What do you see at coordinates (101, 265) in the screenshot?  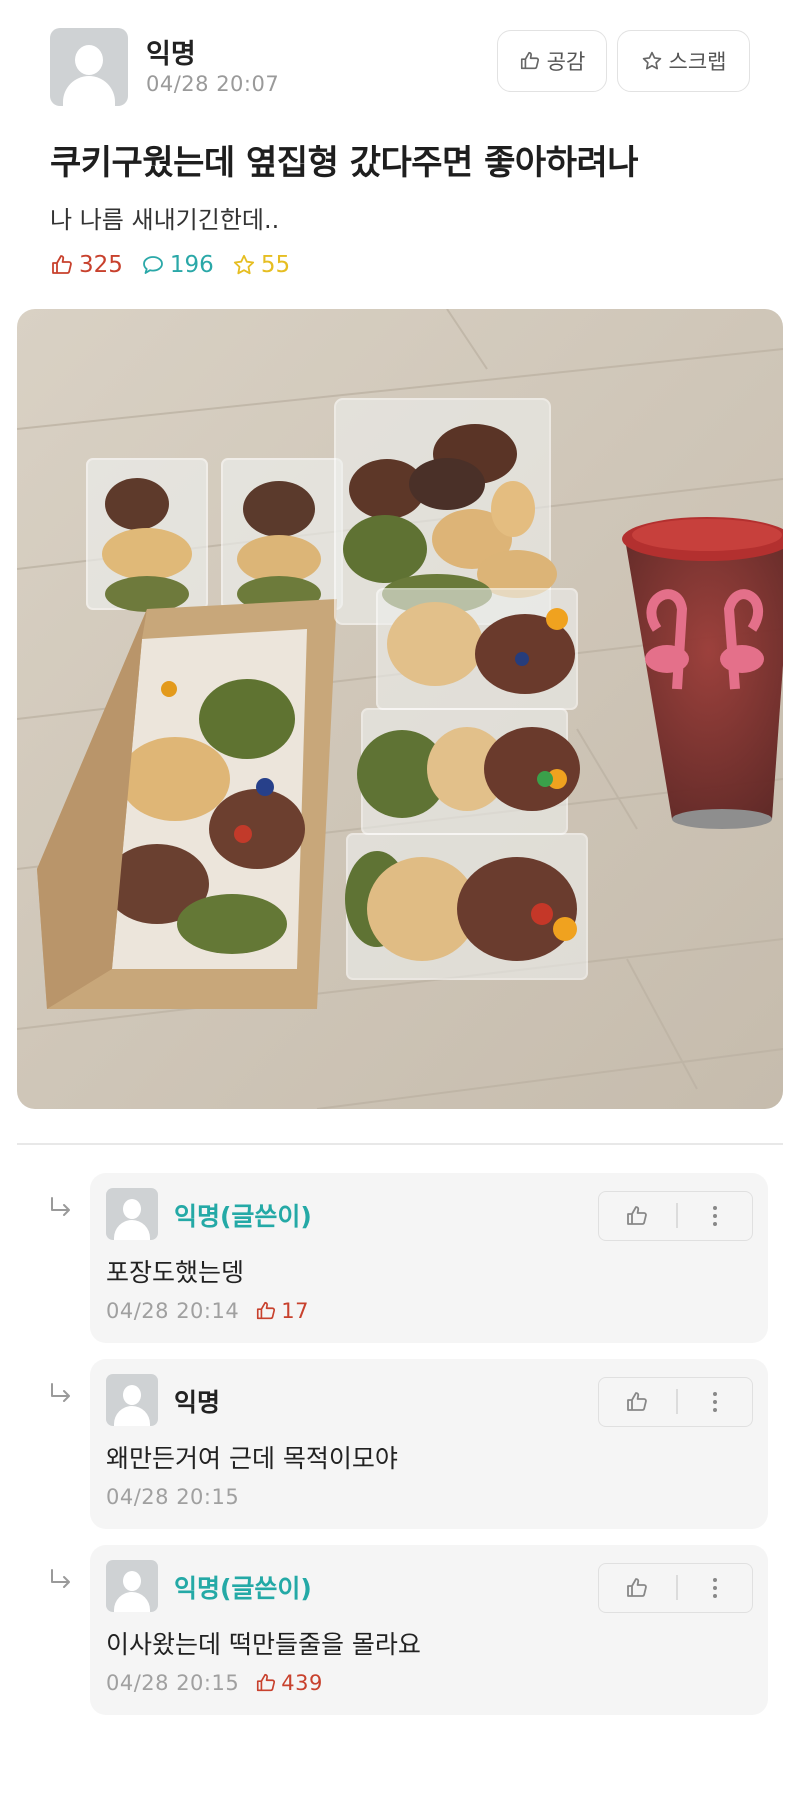 I see `like-count-value: 325` at bounding box center [101, 265].